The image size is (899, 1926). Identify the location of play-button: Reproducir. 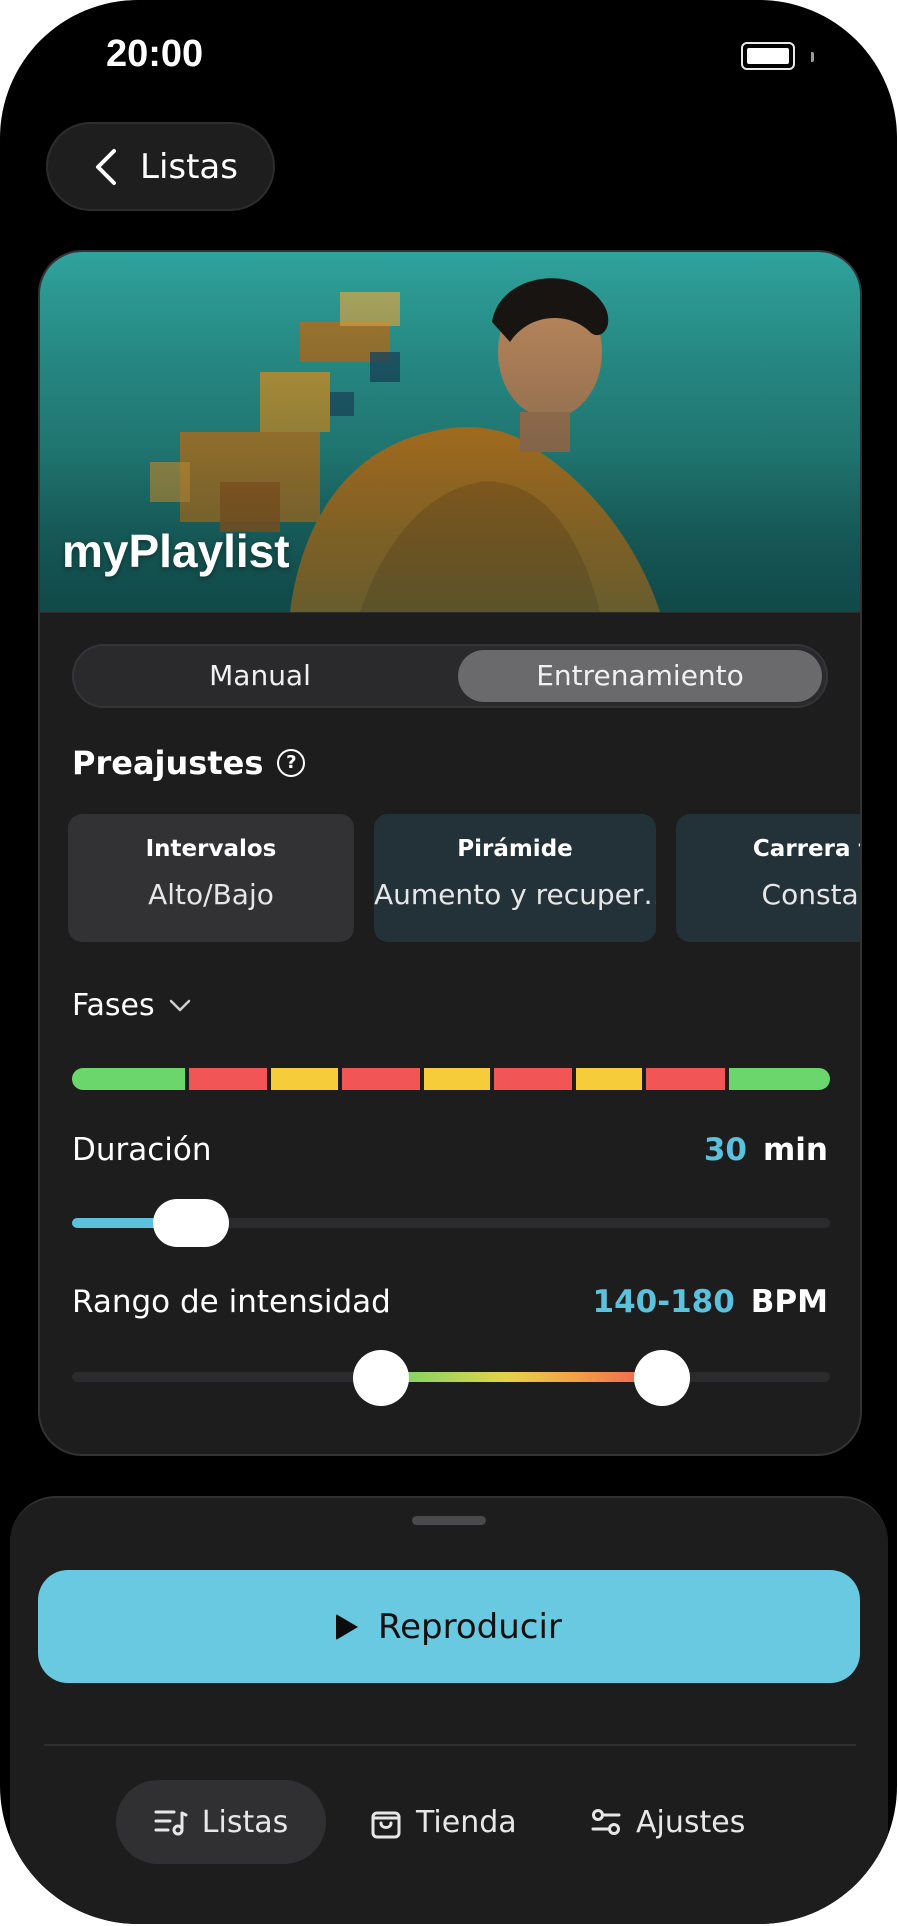
(449, 1626).